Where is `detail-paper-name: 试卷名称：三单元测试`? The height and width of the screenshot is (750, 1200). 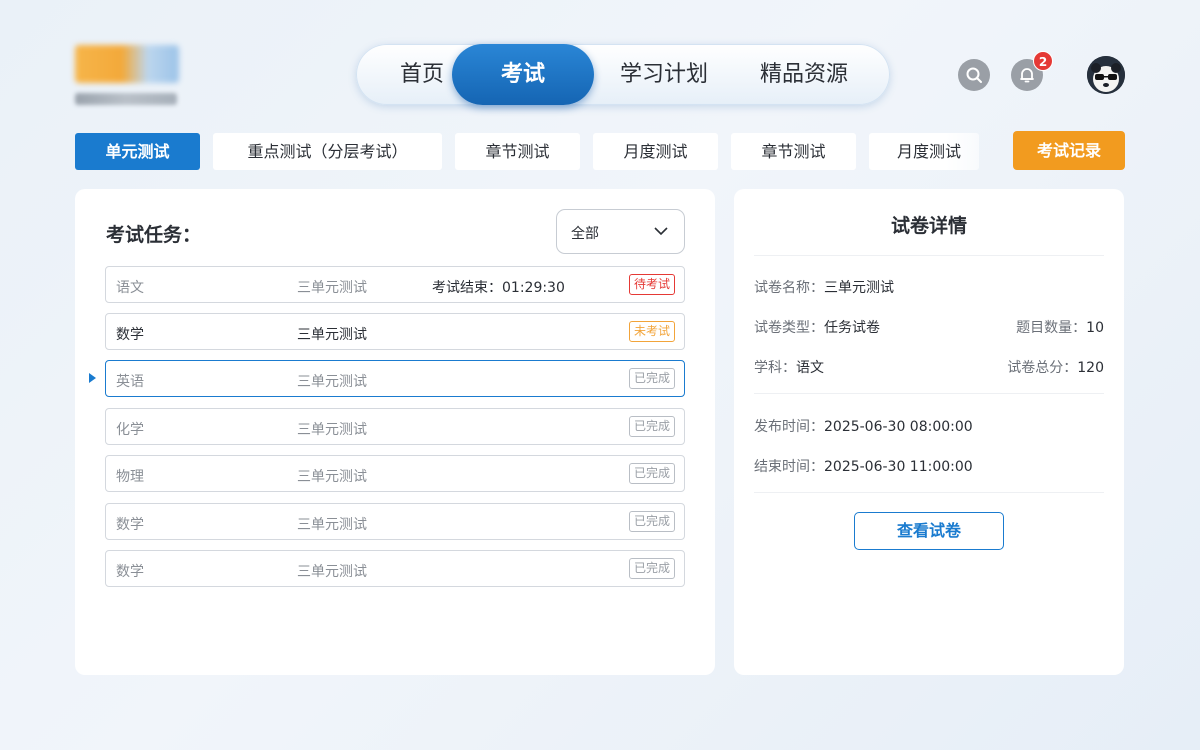
detail-paper-name: 试卷名称：三单元测试 is located at coordinates (824, 287).